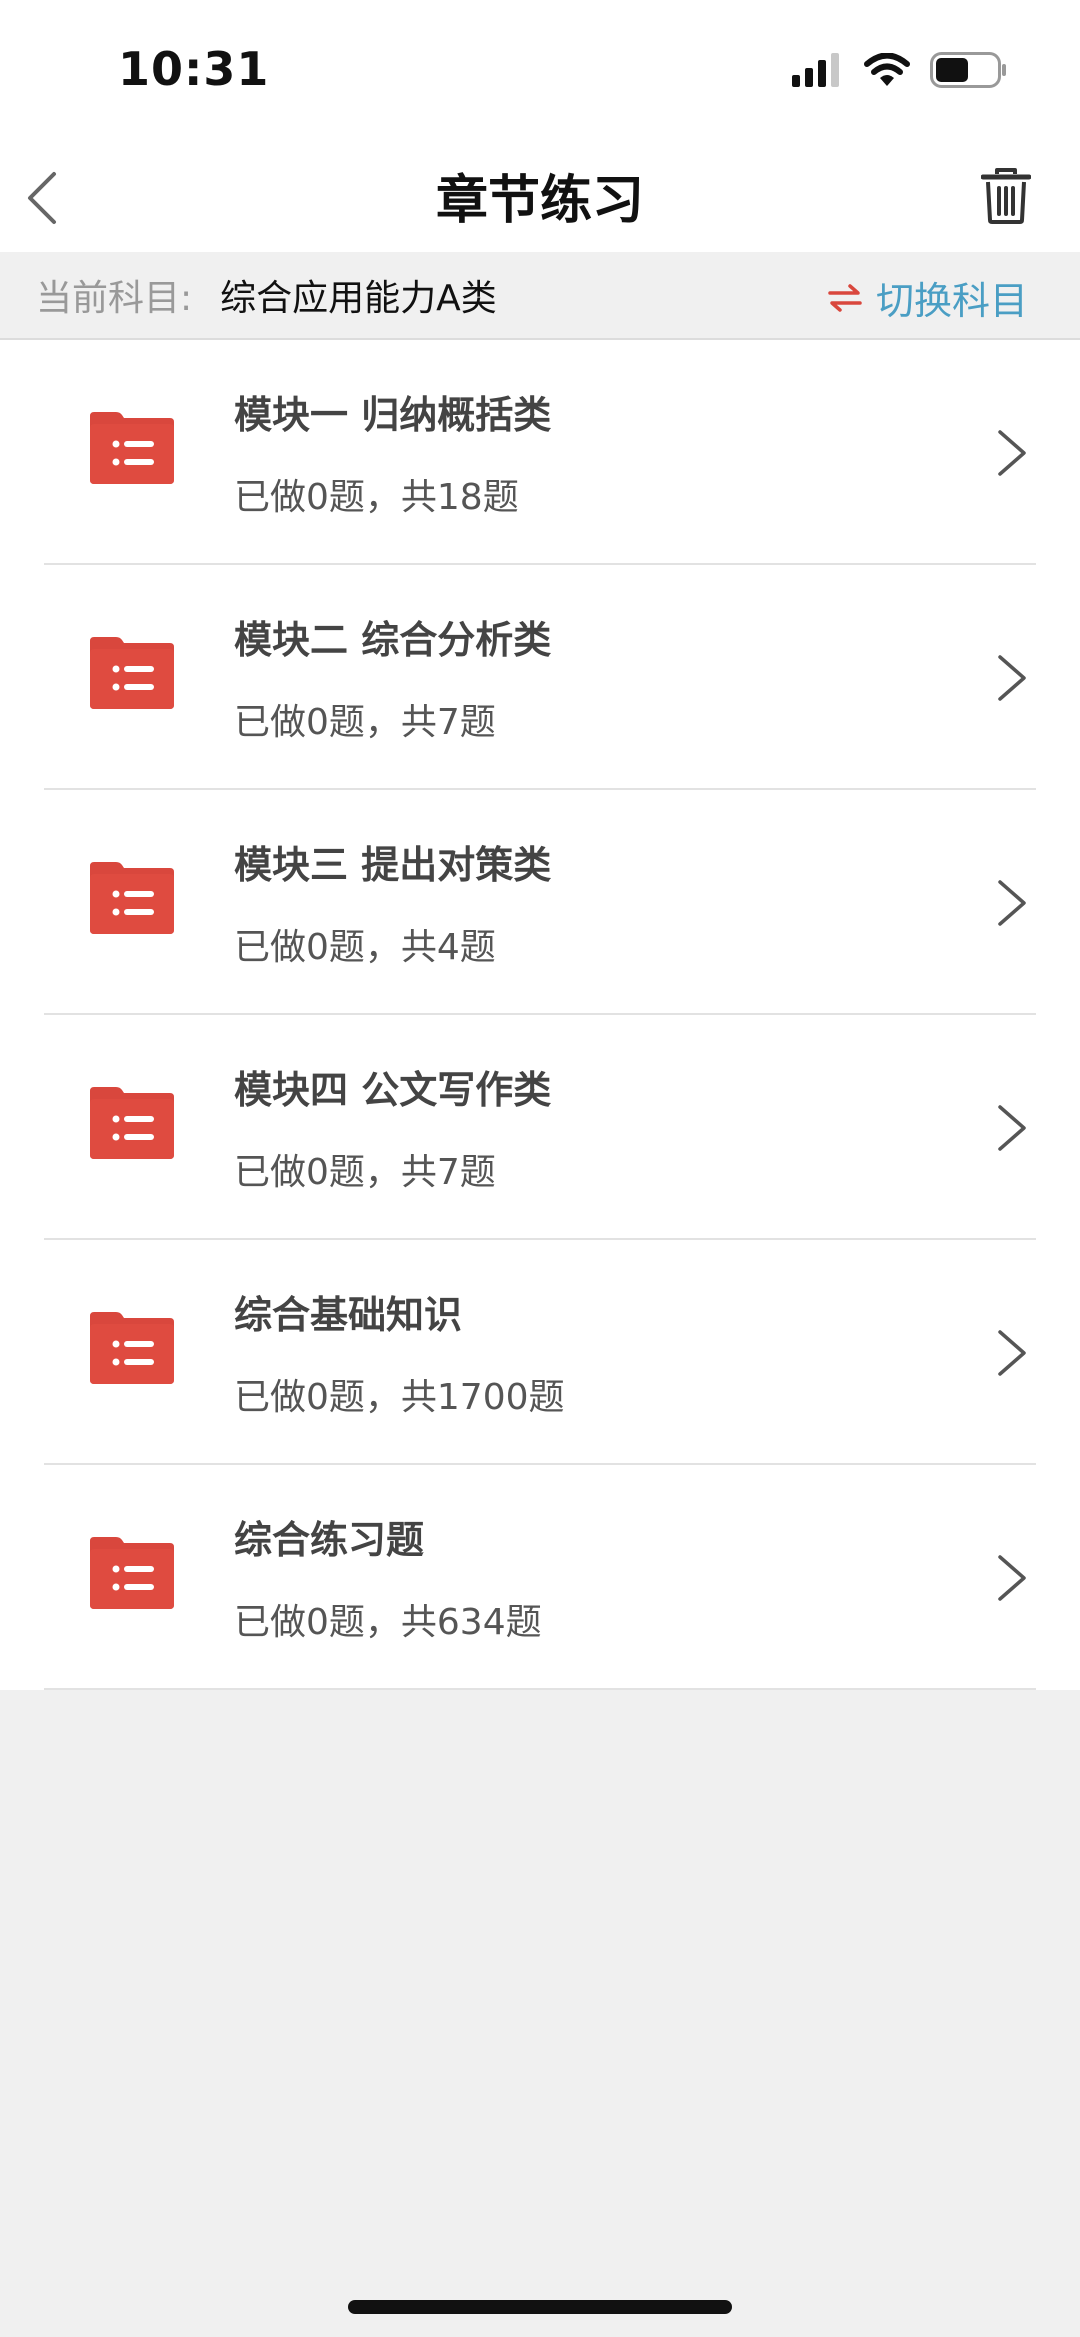 The image size is (1080, 2337). Describe the element at coordinates (540, 1352) in the screenshot. I see `list-item: 综合基础知识 已做0题，共1700题` at that location.